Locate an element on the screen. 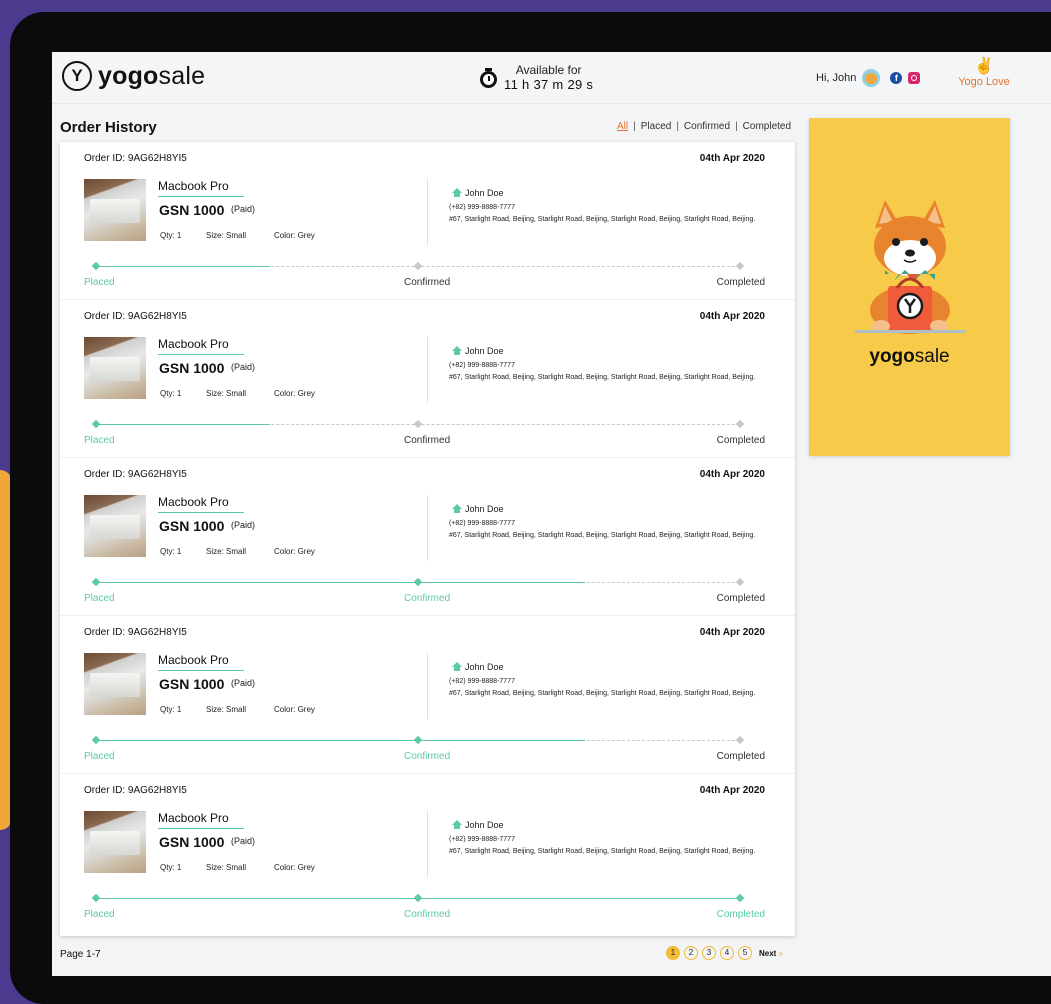  timer-icon is located at coordinates (489, 77).